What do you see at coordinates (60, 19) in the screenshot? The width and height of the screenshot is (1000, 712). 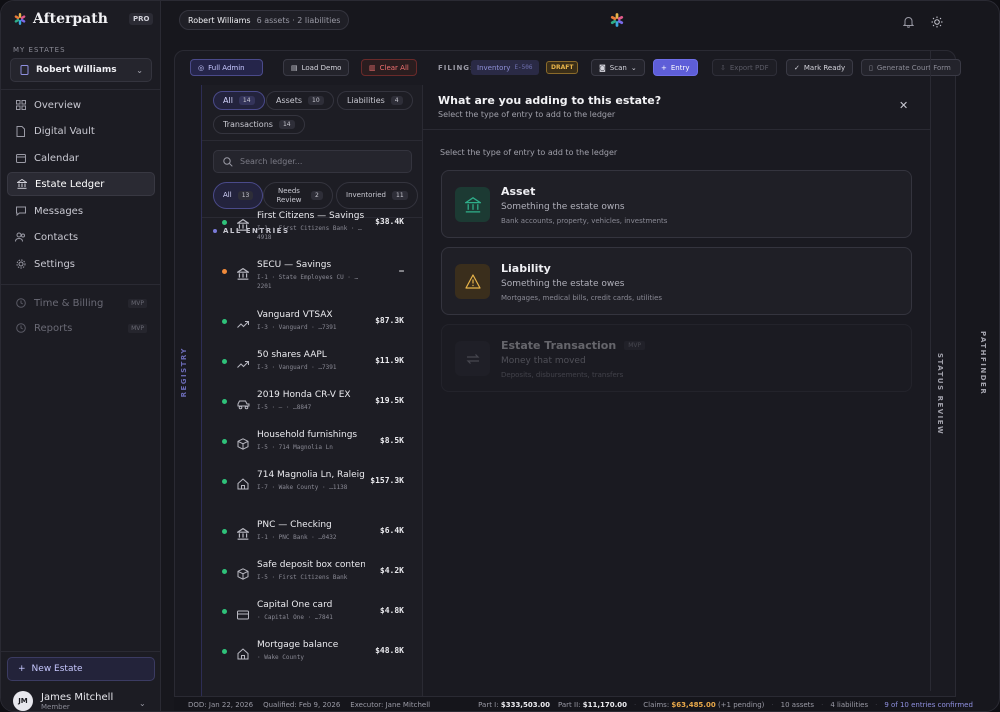 I see `brand: Afterpath` at bounding box center [60, 19].